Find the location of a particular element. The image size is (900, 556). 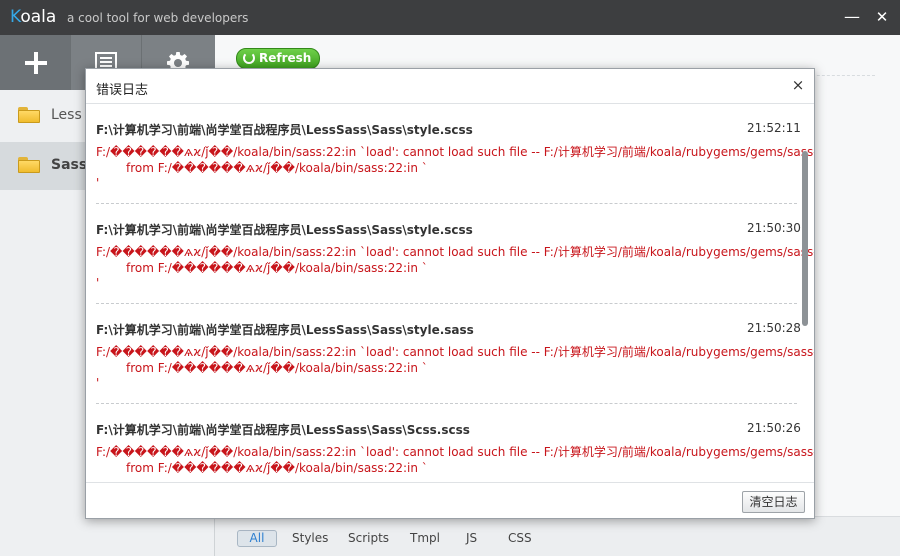

dialog-title: 错误日志 is located at coordinates (122, 90).